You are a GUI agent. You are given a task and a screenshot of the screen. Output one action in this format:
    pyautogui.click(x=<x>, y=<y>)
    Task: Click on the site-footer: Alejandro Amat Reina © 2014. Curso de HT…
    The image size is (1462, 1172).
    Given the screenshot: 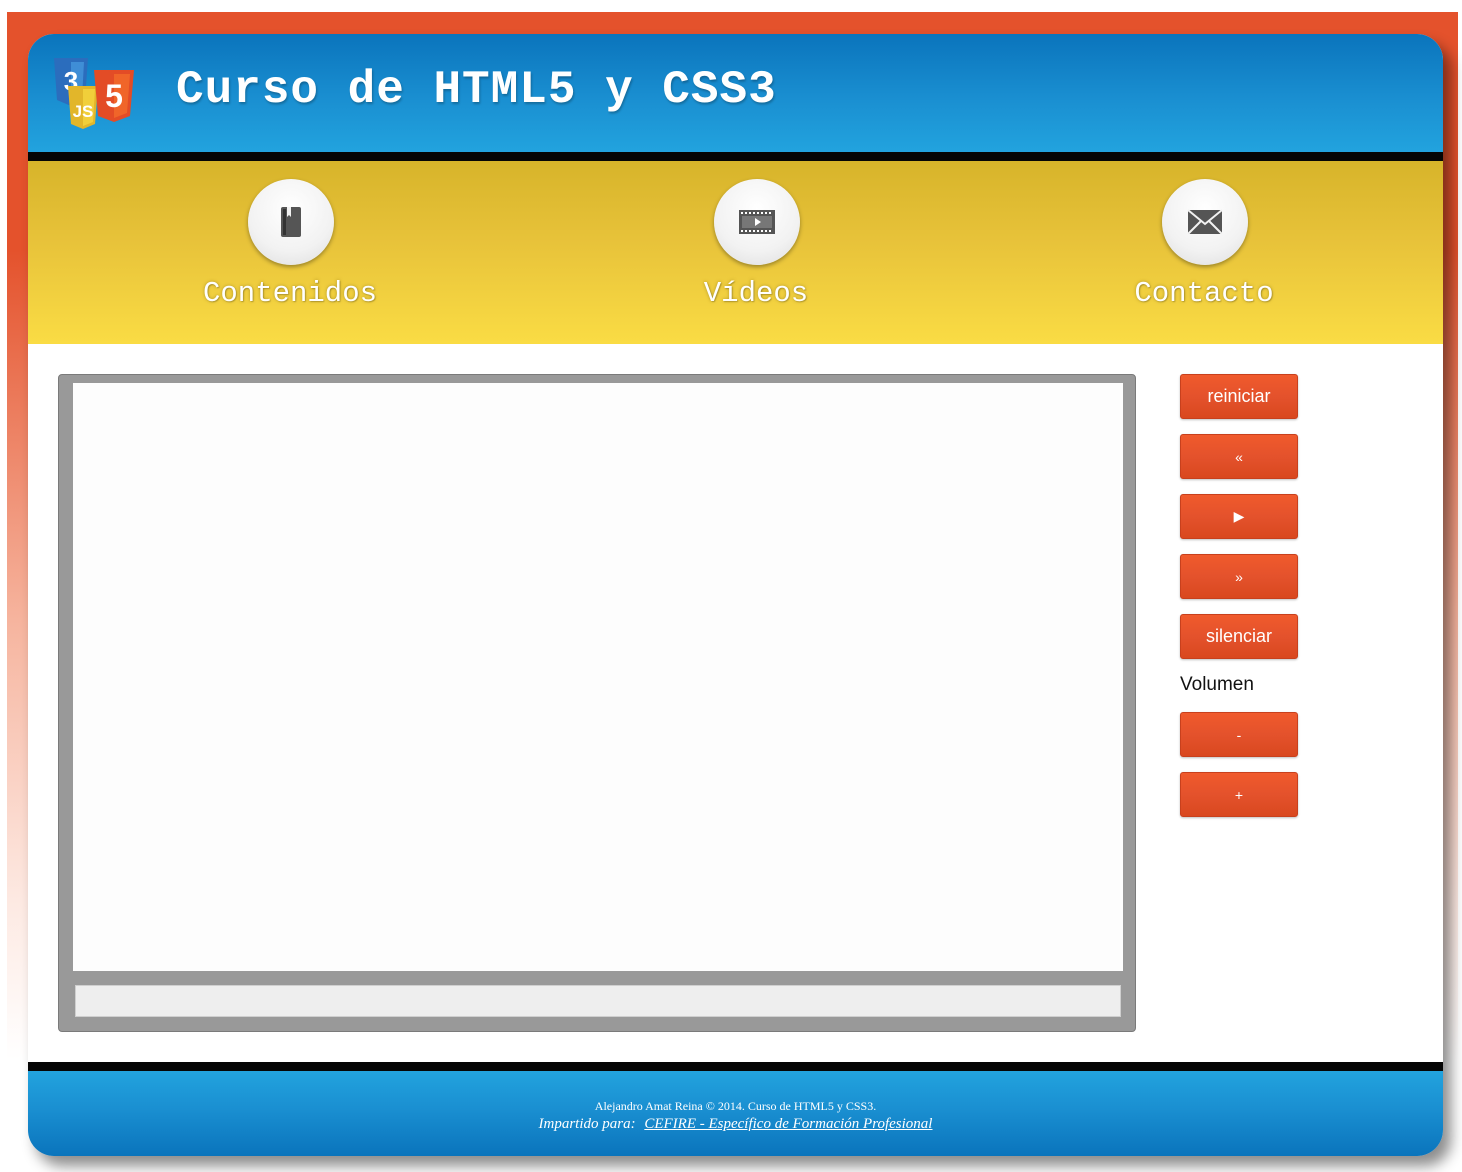 What is the action you would take?
    pyautogui.click(x=735, y=1113)
    